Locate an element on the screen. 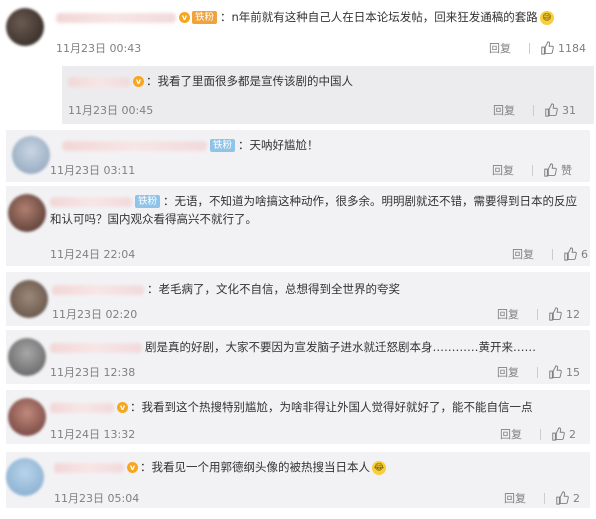 Image resolution: width=596 pixels, height=519 pixels. like-count: 1184 is located at coordinates (572, 48).